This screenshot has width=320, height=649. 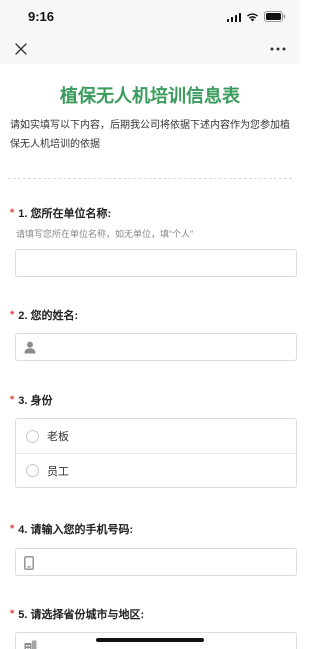 I want to click on question-company: * 1. 您所在单位名称: 请填写您所在单位名称，如无单位，填“个人”, so click(x=152, y=241).